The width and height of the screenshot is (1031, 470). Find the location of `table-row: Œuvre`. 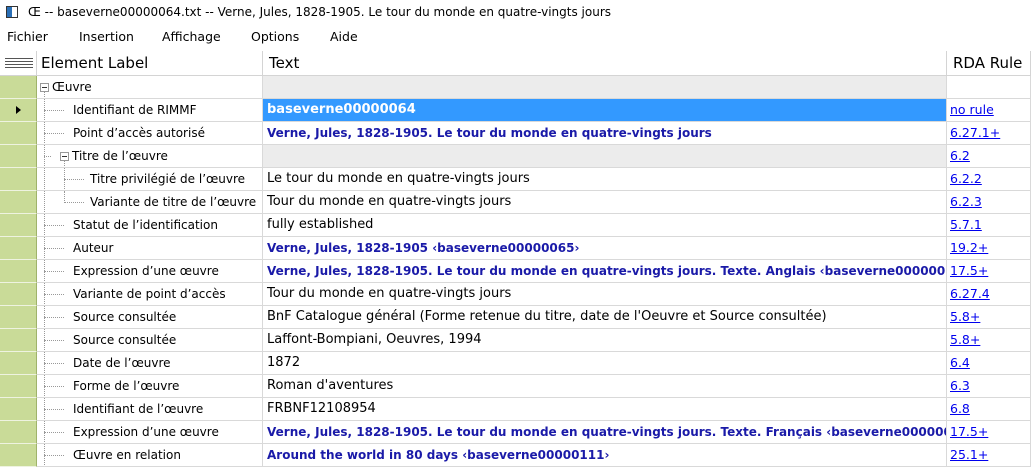

table-row: Œuvre is located at coordinates (515, 87).